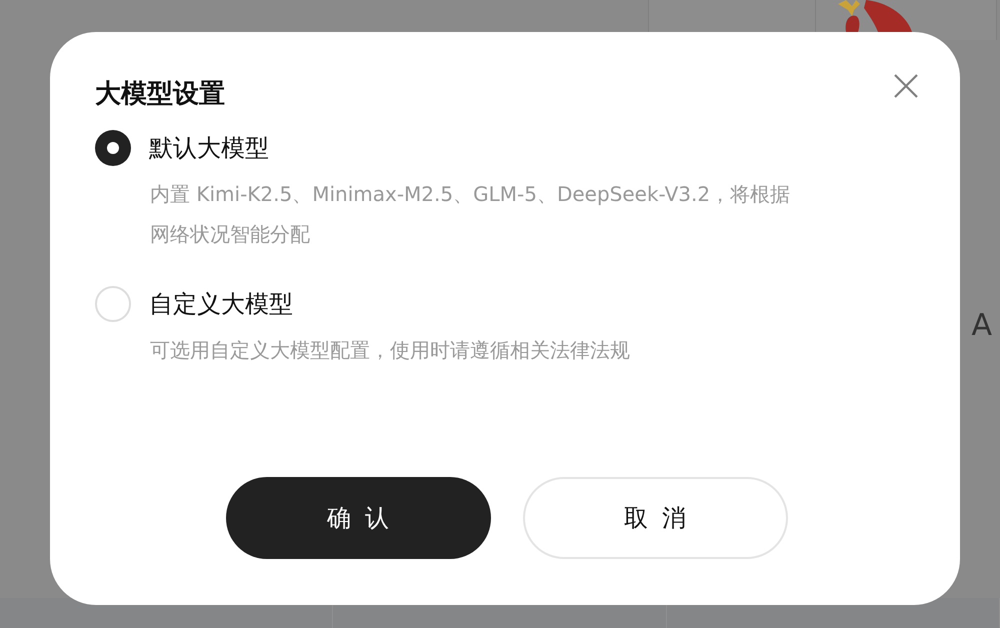 The width and height of the screenshot is (1000, 628). What do you see at coordinates (221, 304) in the screenshot?
I see `option-label: 自定义大模型` at bounding box center [221, 304].